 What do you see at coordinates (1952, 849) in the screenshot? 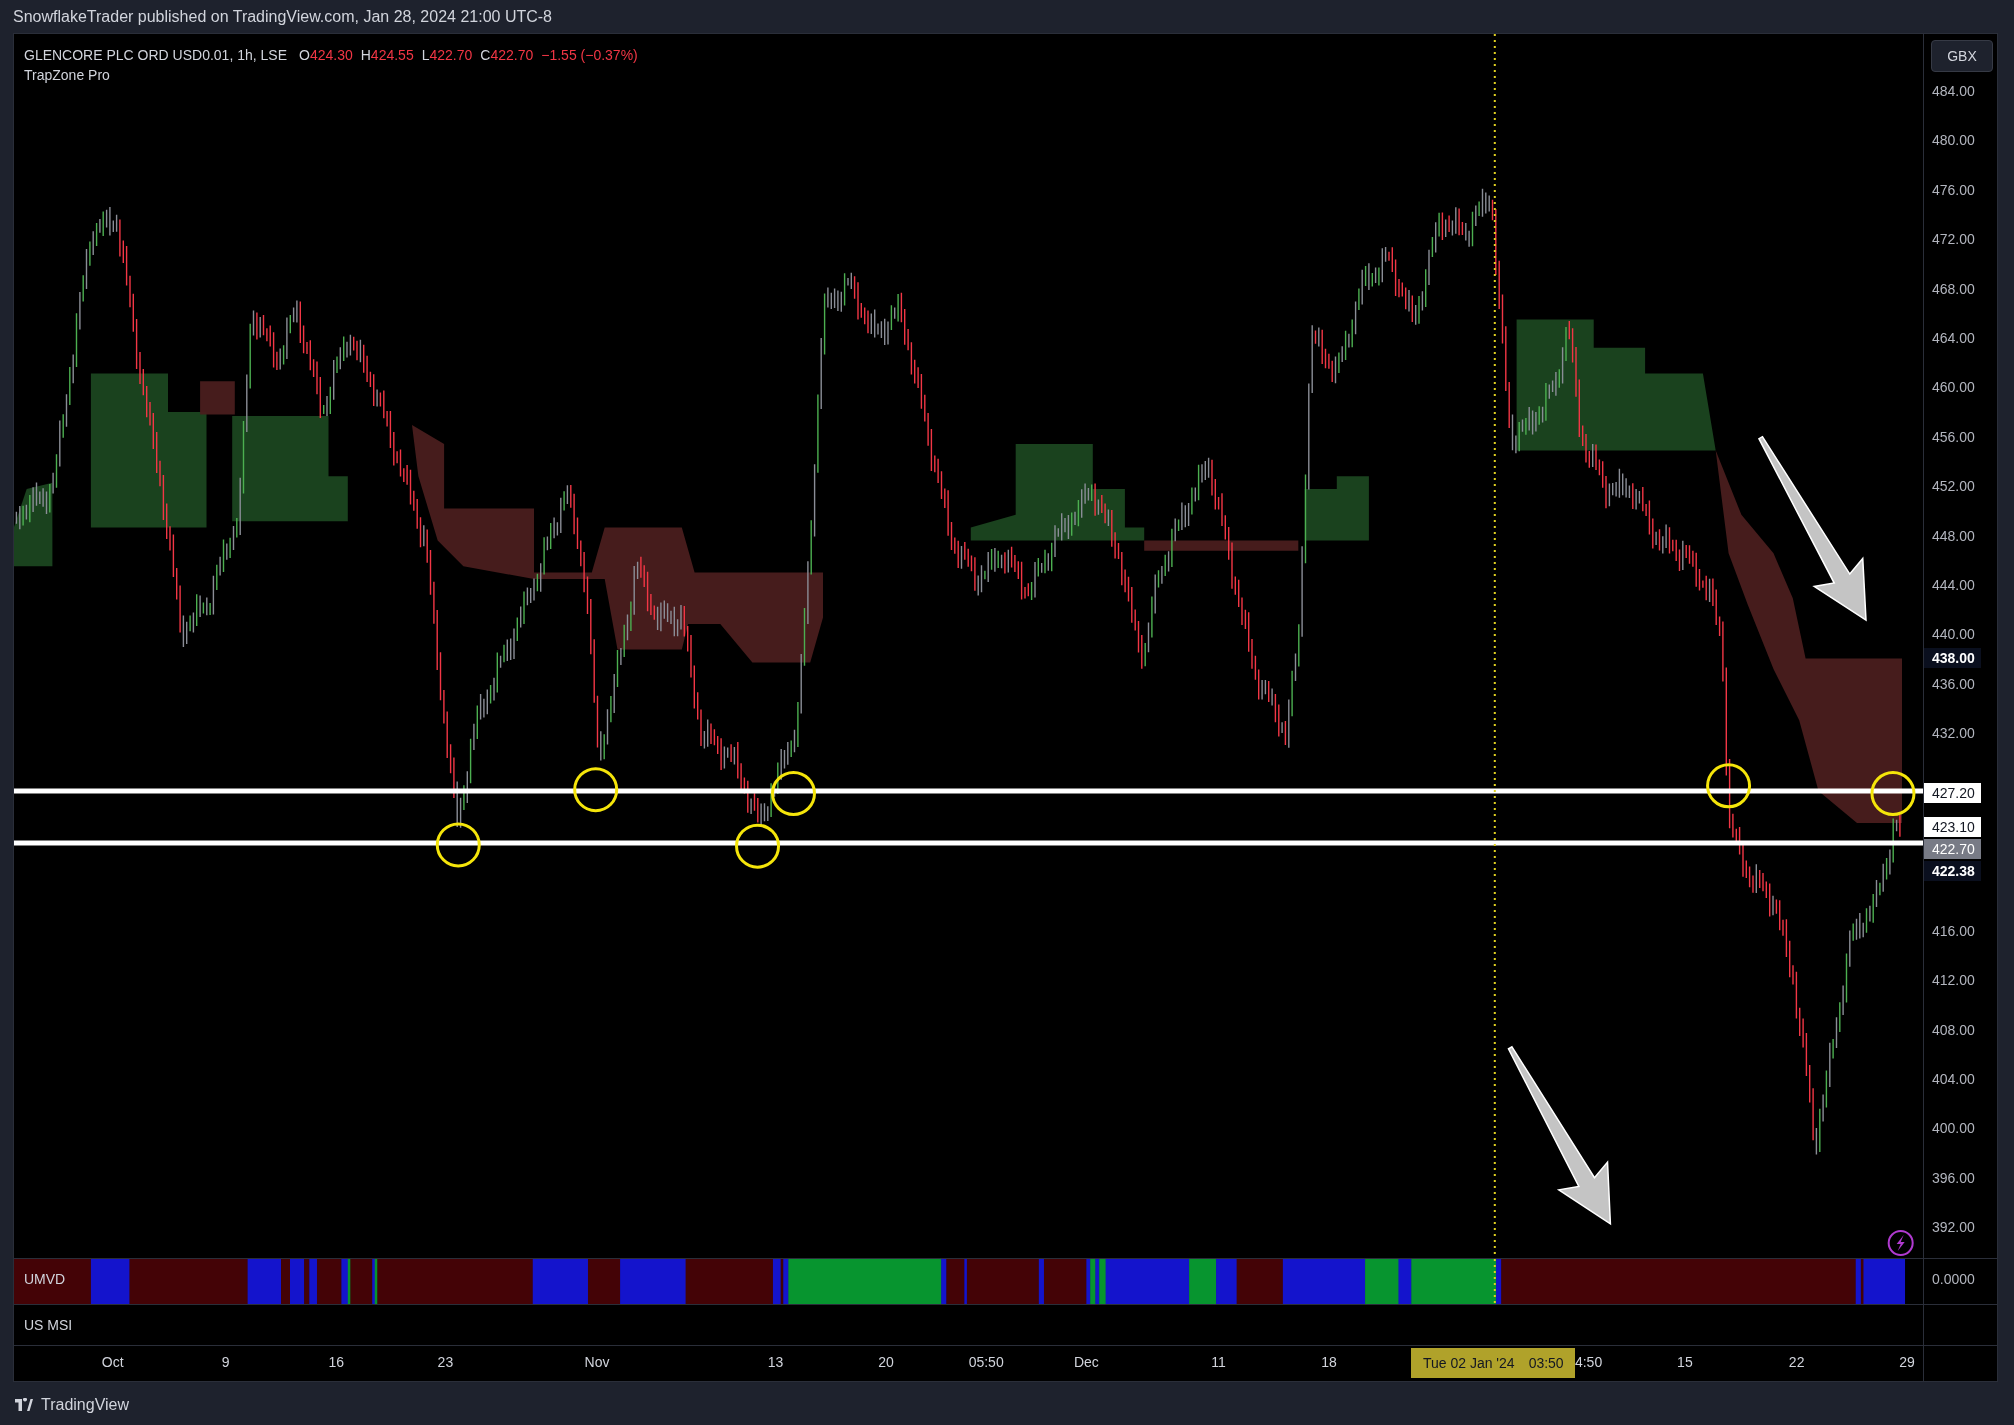
I see `price-label: 422.70` at bounding box center [1952, 849].